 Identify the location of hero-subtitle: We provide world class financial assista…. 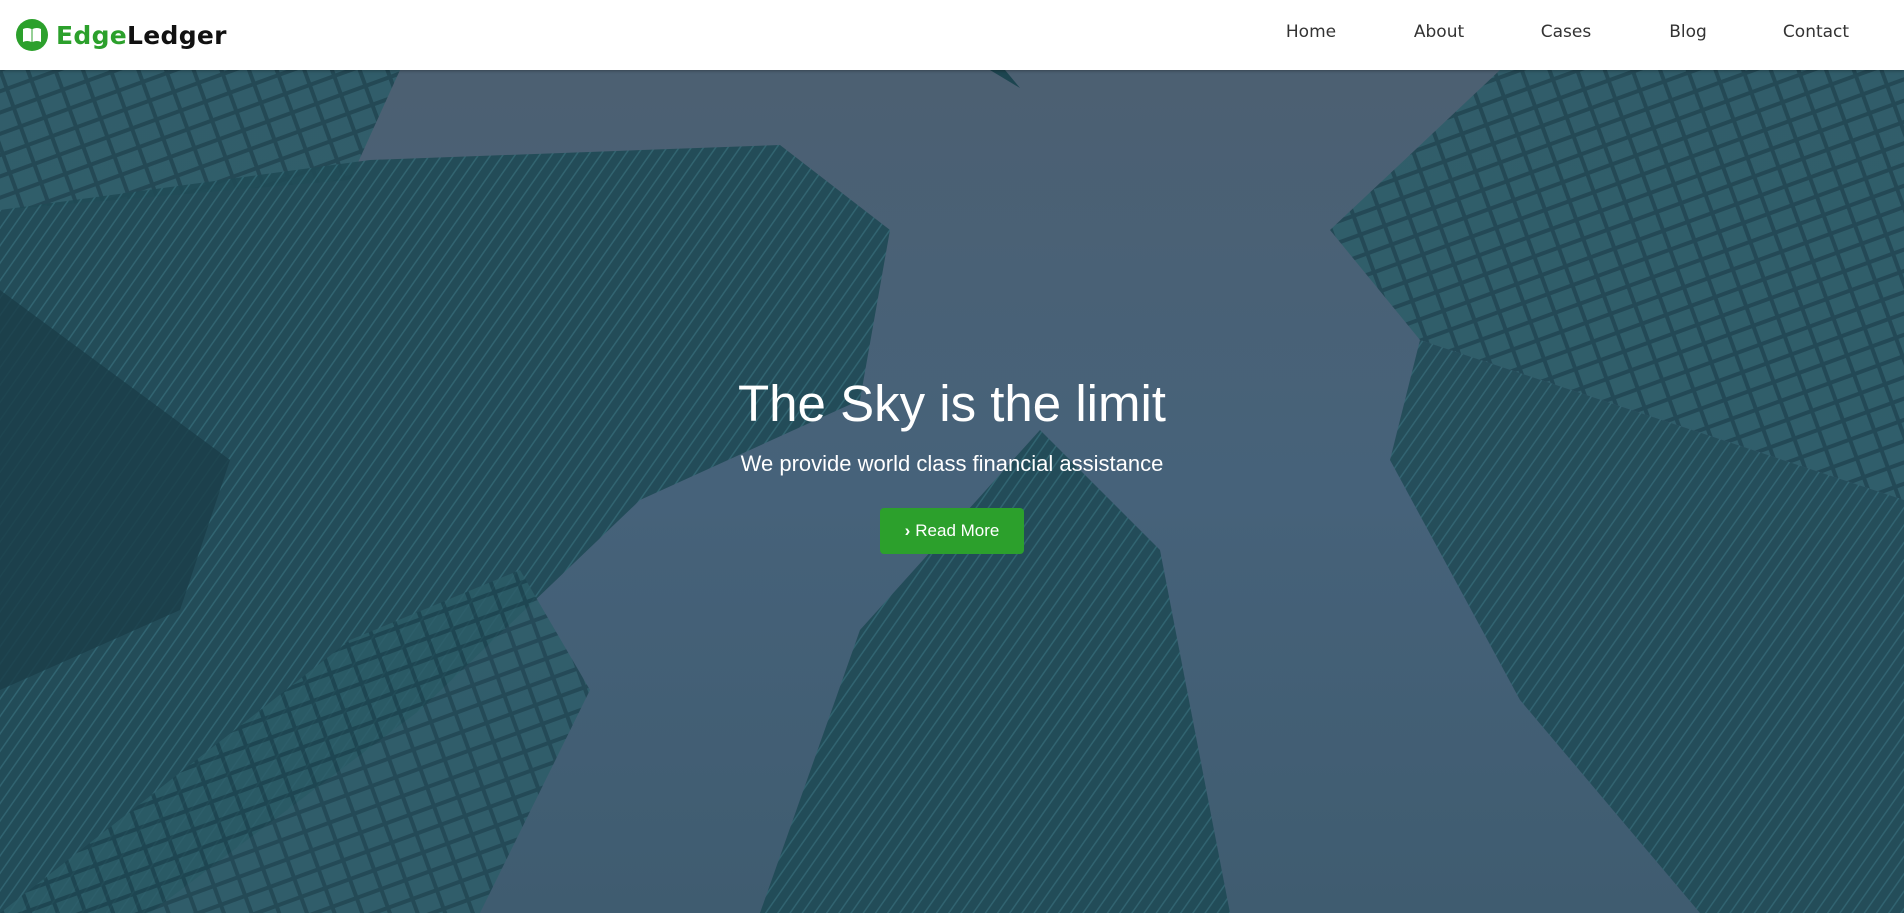
(952, 463).